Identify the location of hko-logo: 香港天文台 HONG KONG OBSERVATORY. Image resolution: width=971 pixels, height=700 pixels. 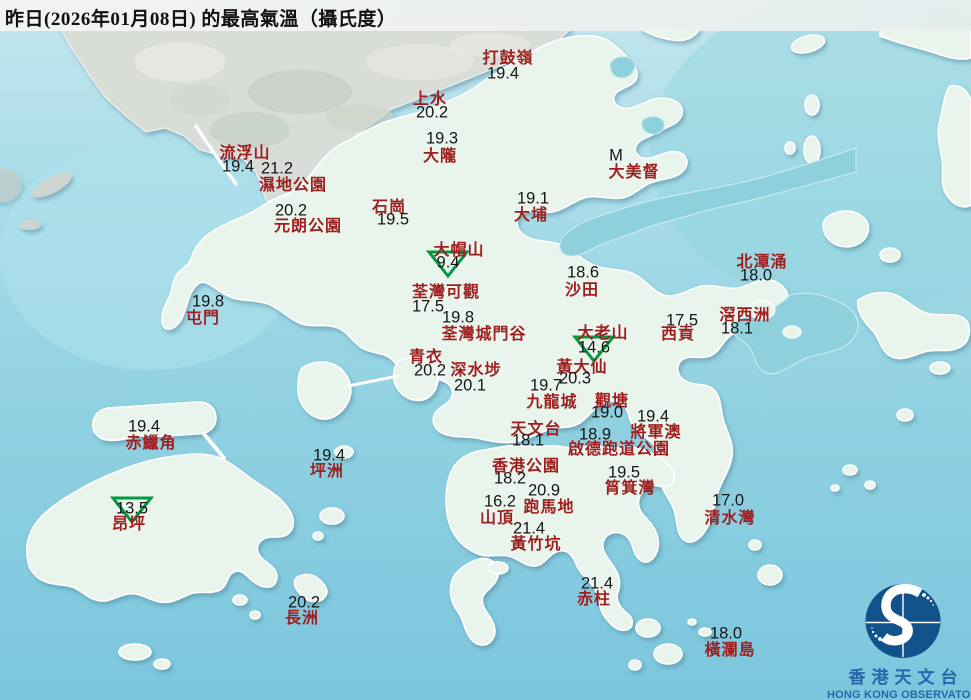
(899, 641).